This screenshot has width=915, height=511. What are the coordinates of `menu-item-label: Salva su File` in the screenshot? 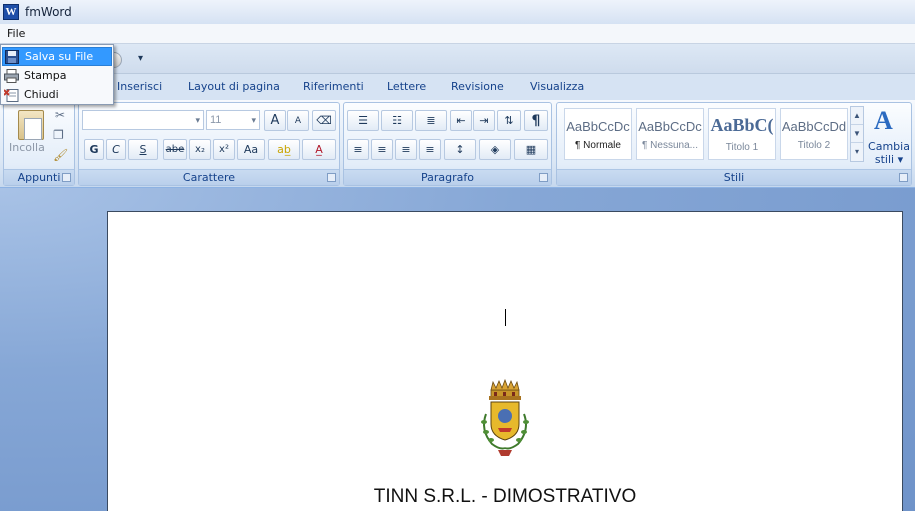 It's located at (59, 56).